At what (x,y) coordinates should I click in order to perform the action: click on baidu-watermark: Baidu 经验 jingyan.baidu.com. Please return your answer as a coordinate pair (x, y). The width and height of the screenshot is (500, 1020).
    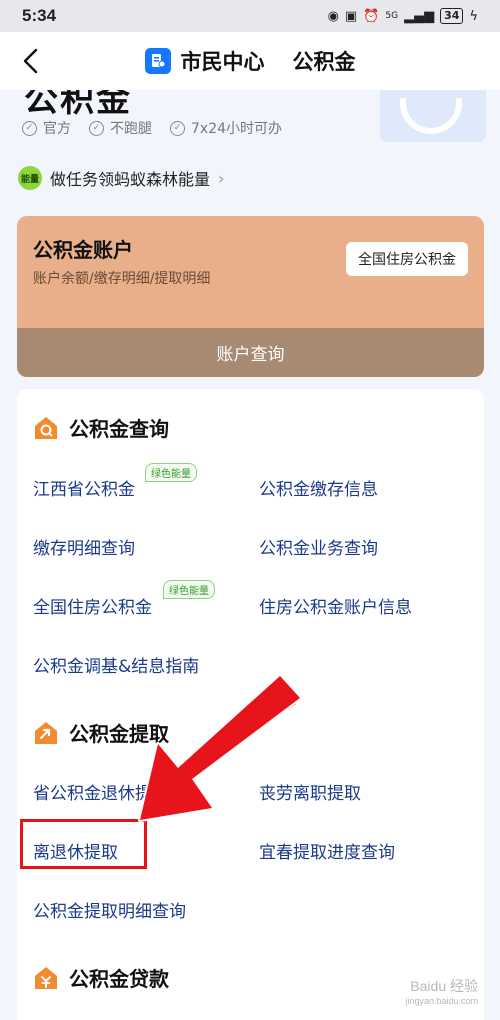
    Looking at the image, I should click on (441, 991).